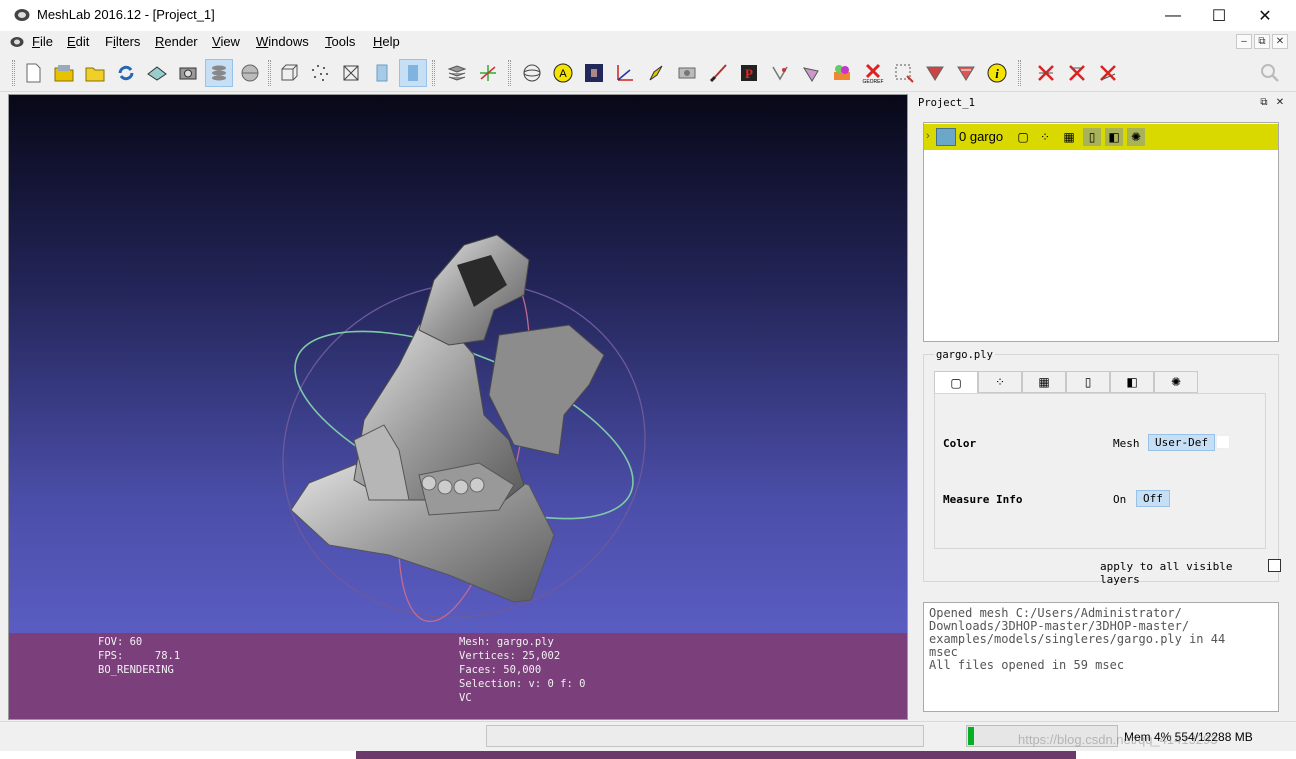 The image size is (1296, 759). What do you see at coordinates (382, 73) in the screenshot?
I see `flat-shading-icon` at bounding box center [382, 73].